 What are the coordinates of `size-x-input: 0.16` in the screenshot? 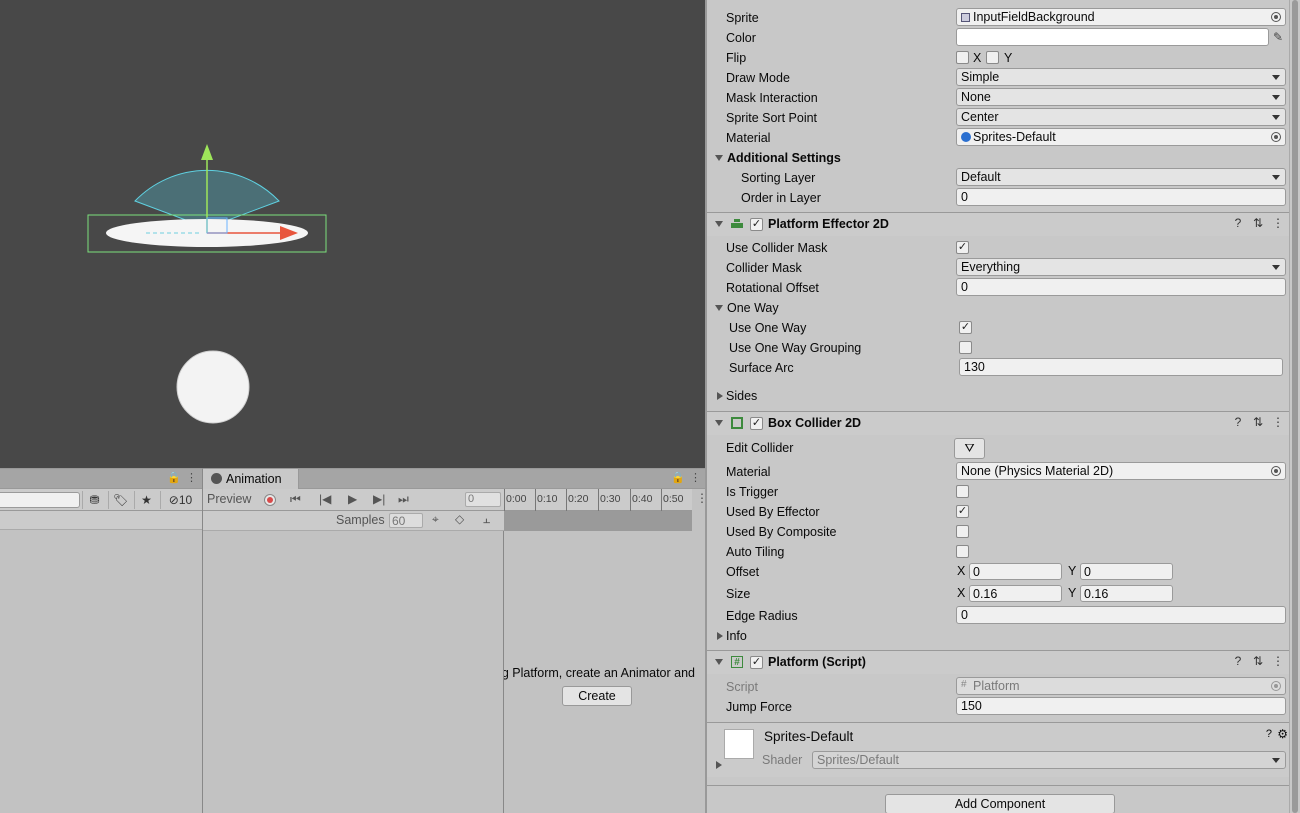 It's located at (1015, 593).